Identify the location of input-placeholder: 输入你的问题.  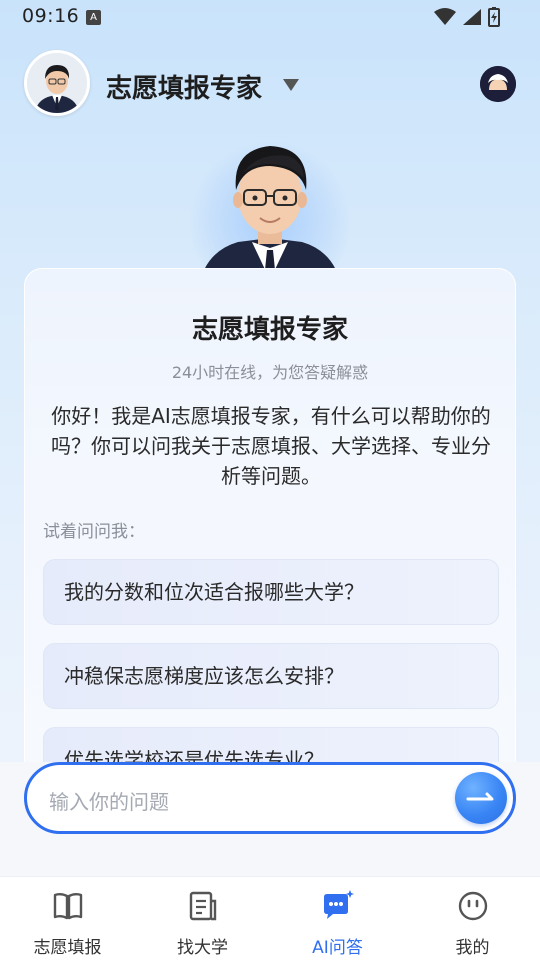
(109, 802).